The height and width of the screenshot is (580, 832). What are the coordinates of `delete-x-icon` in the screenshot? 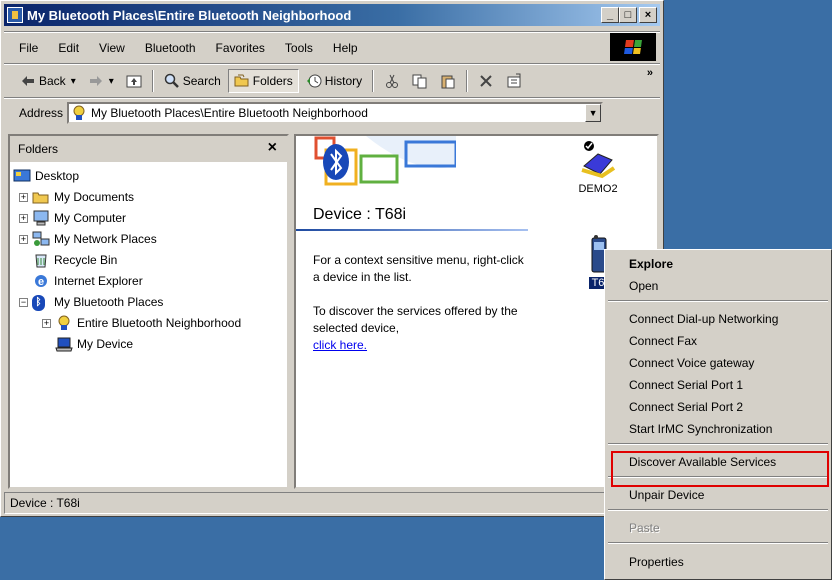 It's located at (486, 81).